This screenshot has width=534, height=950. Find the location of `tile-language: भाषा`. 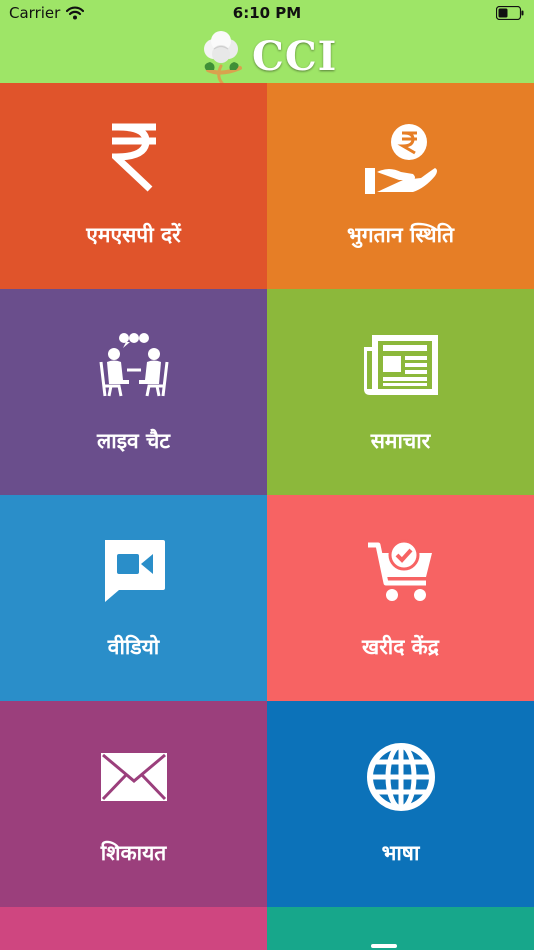

tile-language: भाषा is located at coordinates (400, 804).